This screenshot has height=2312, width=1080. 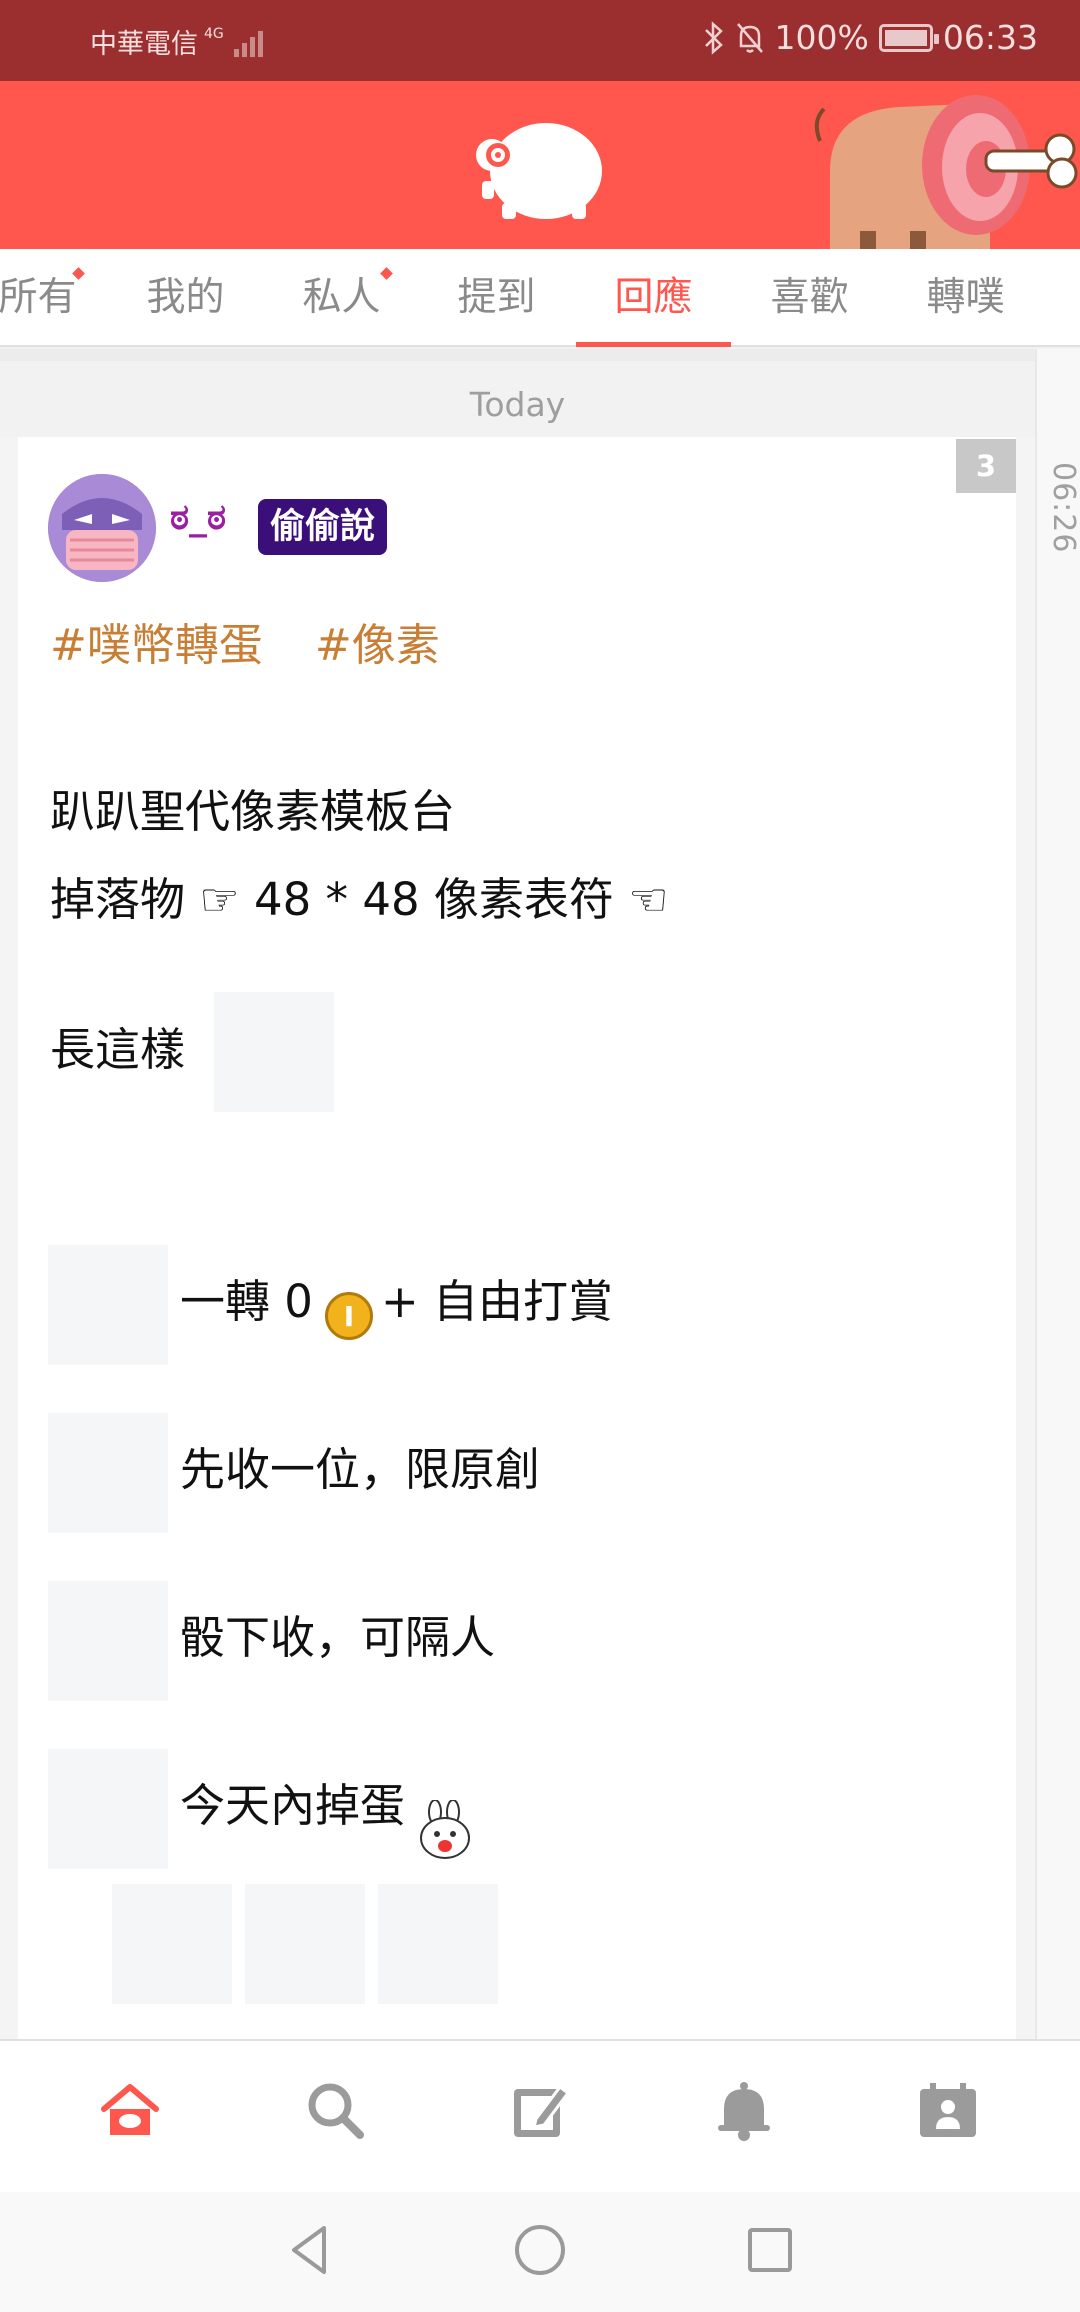 I want to click on avatar, so click(x=102, y=528).